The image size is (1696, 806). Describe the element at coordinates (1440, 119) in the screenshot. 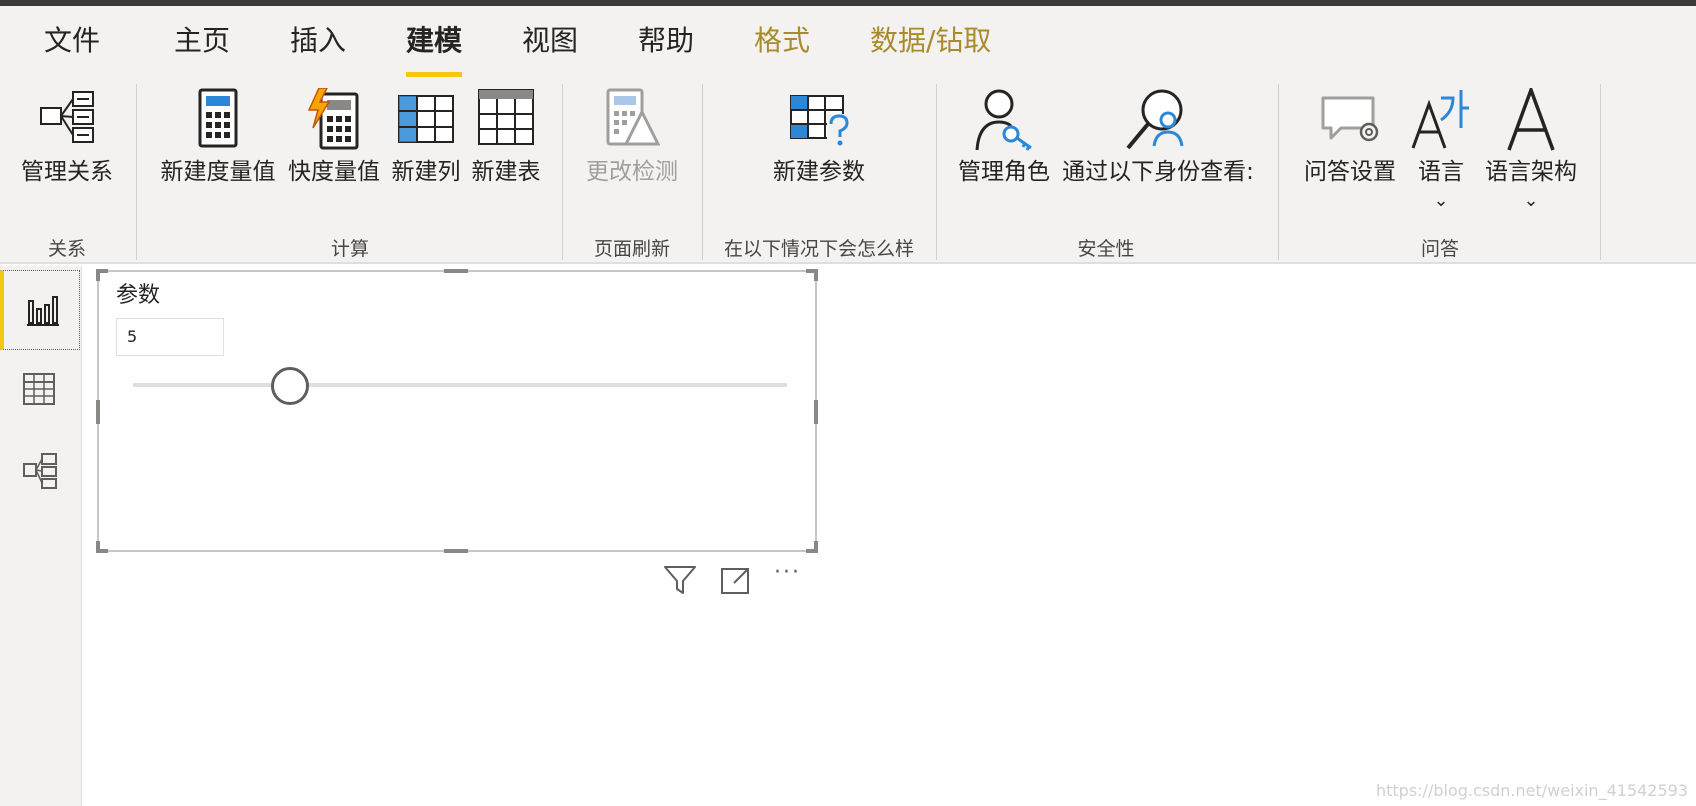

I see `language-icon` at that location.